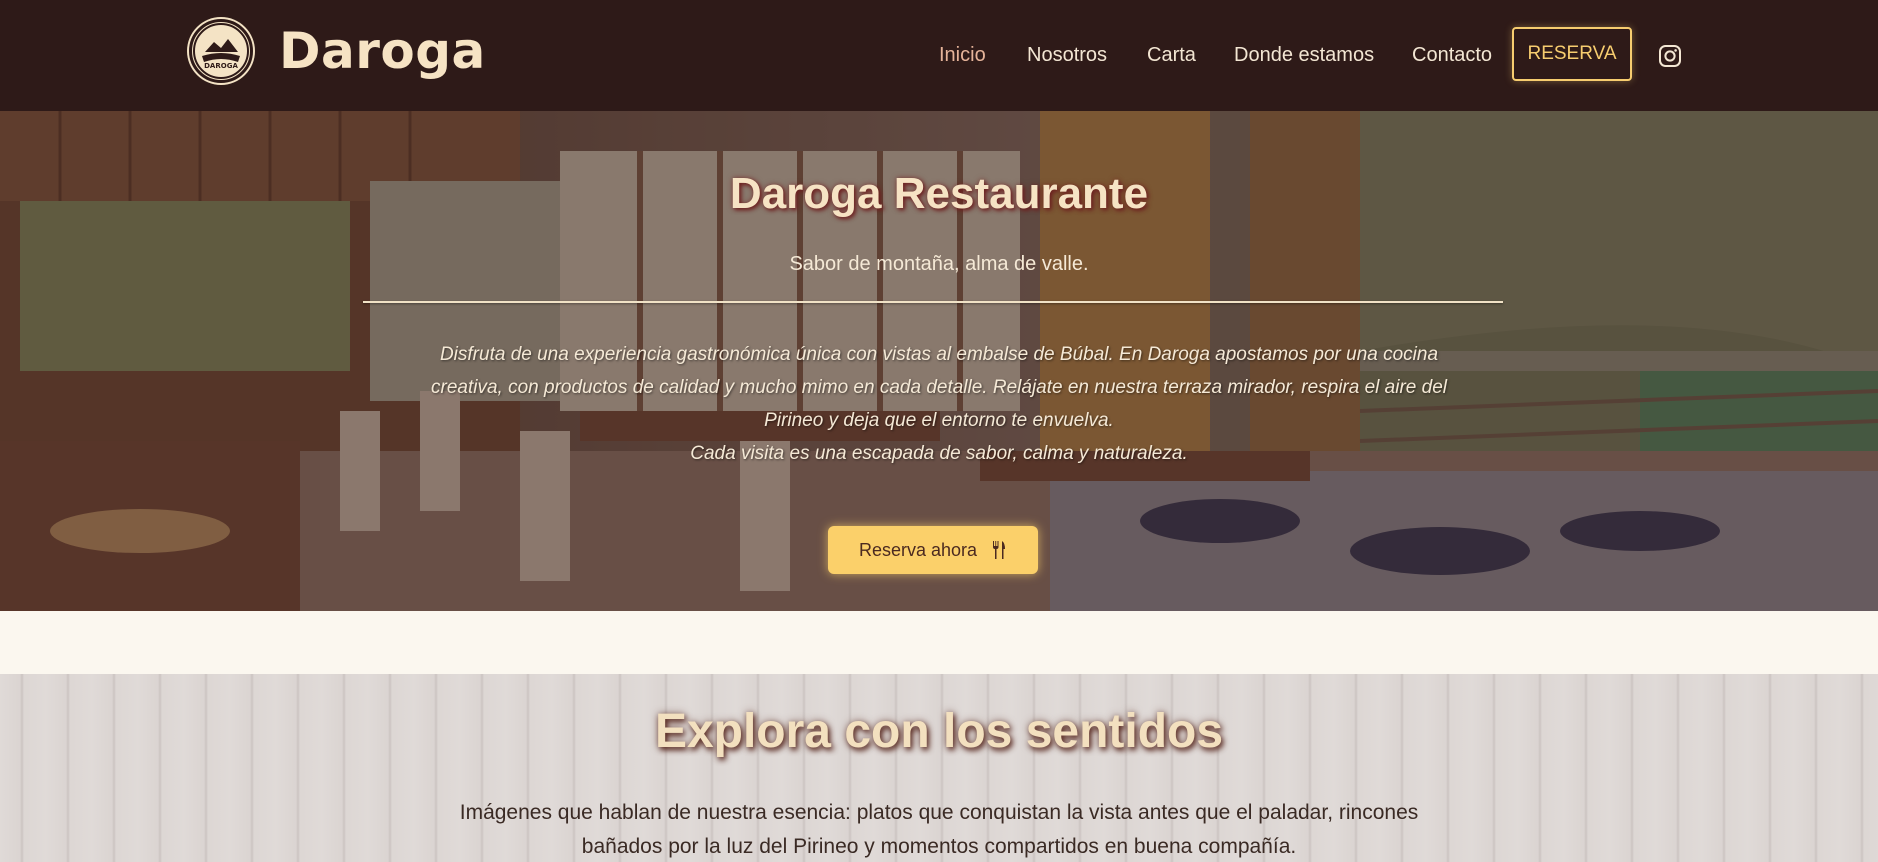 This screenshot has width=1878, height=862. I want to click on nav-carta: Carta, so click(1171, 55).